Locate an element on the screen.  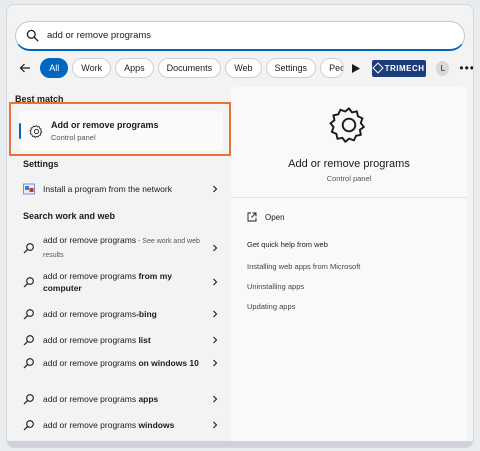
more-options-button: ••• is located at coordinates (466, 68).